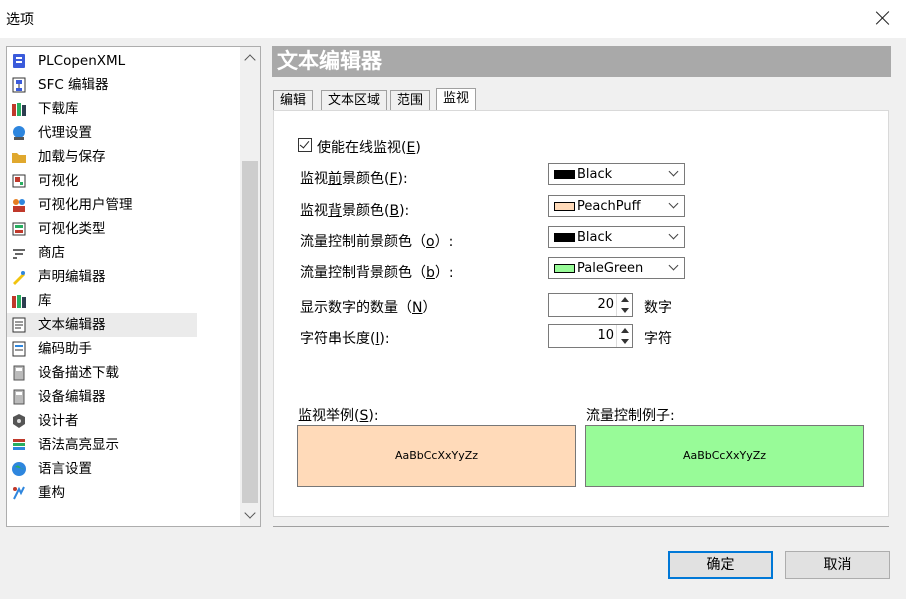 The width and height of the screenshot is (906, 599). Describe the element at coordinates (19, 493) in the screenshot. I see `refactor-icon` at that location.